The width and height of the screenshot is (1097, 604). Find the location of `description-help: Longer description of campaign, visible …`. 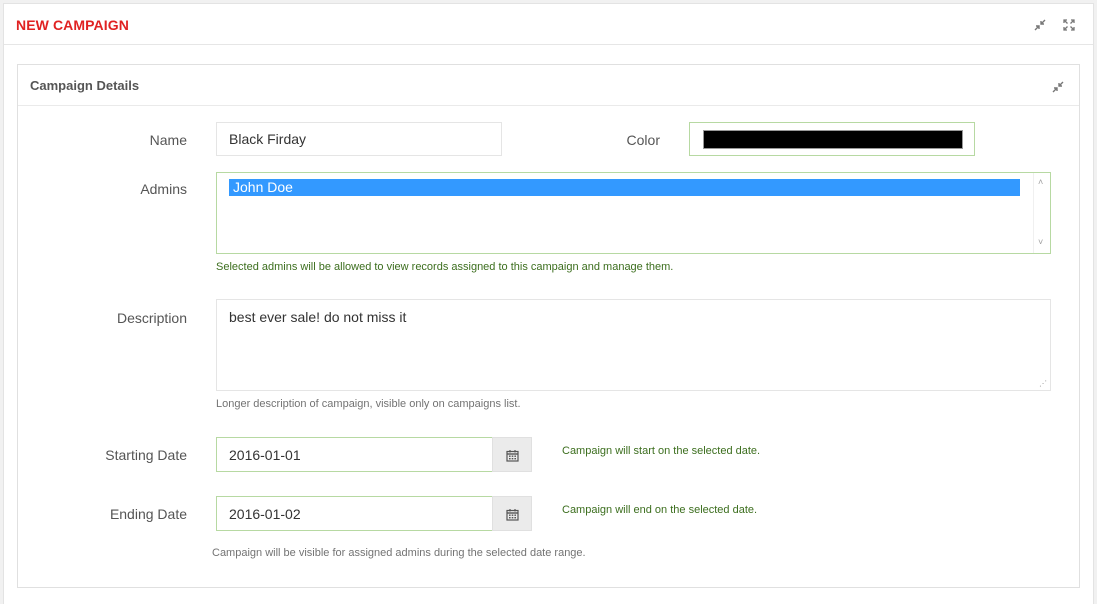

description-help: Longer description of campaign, visible … is located at coordinates (368, 404).